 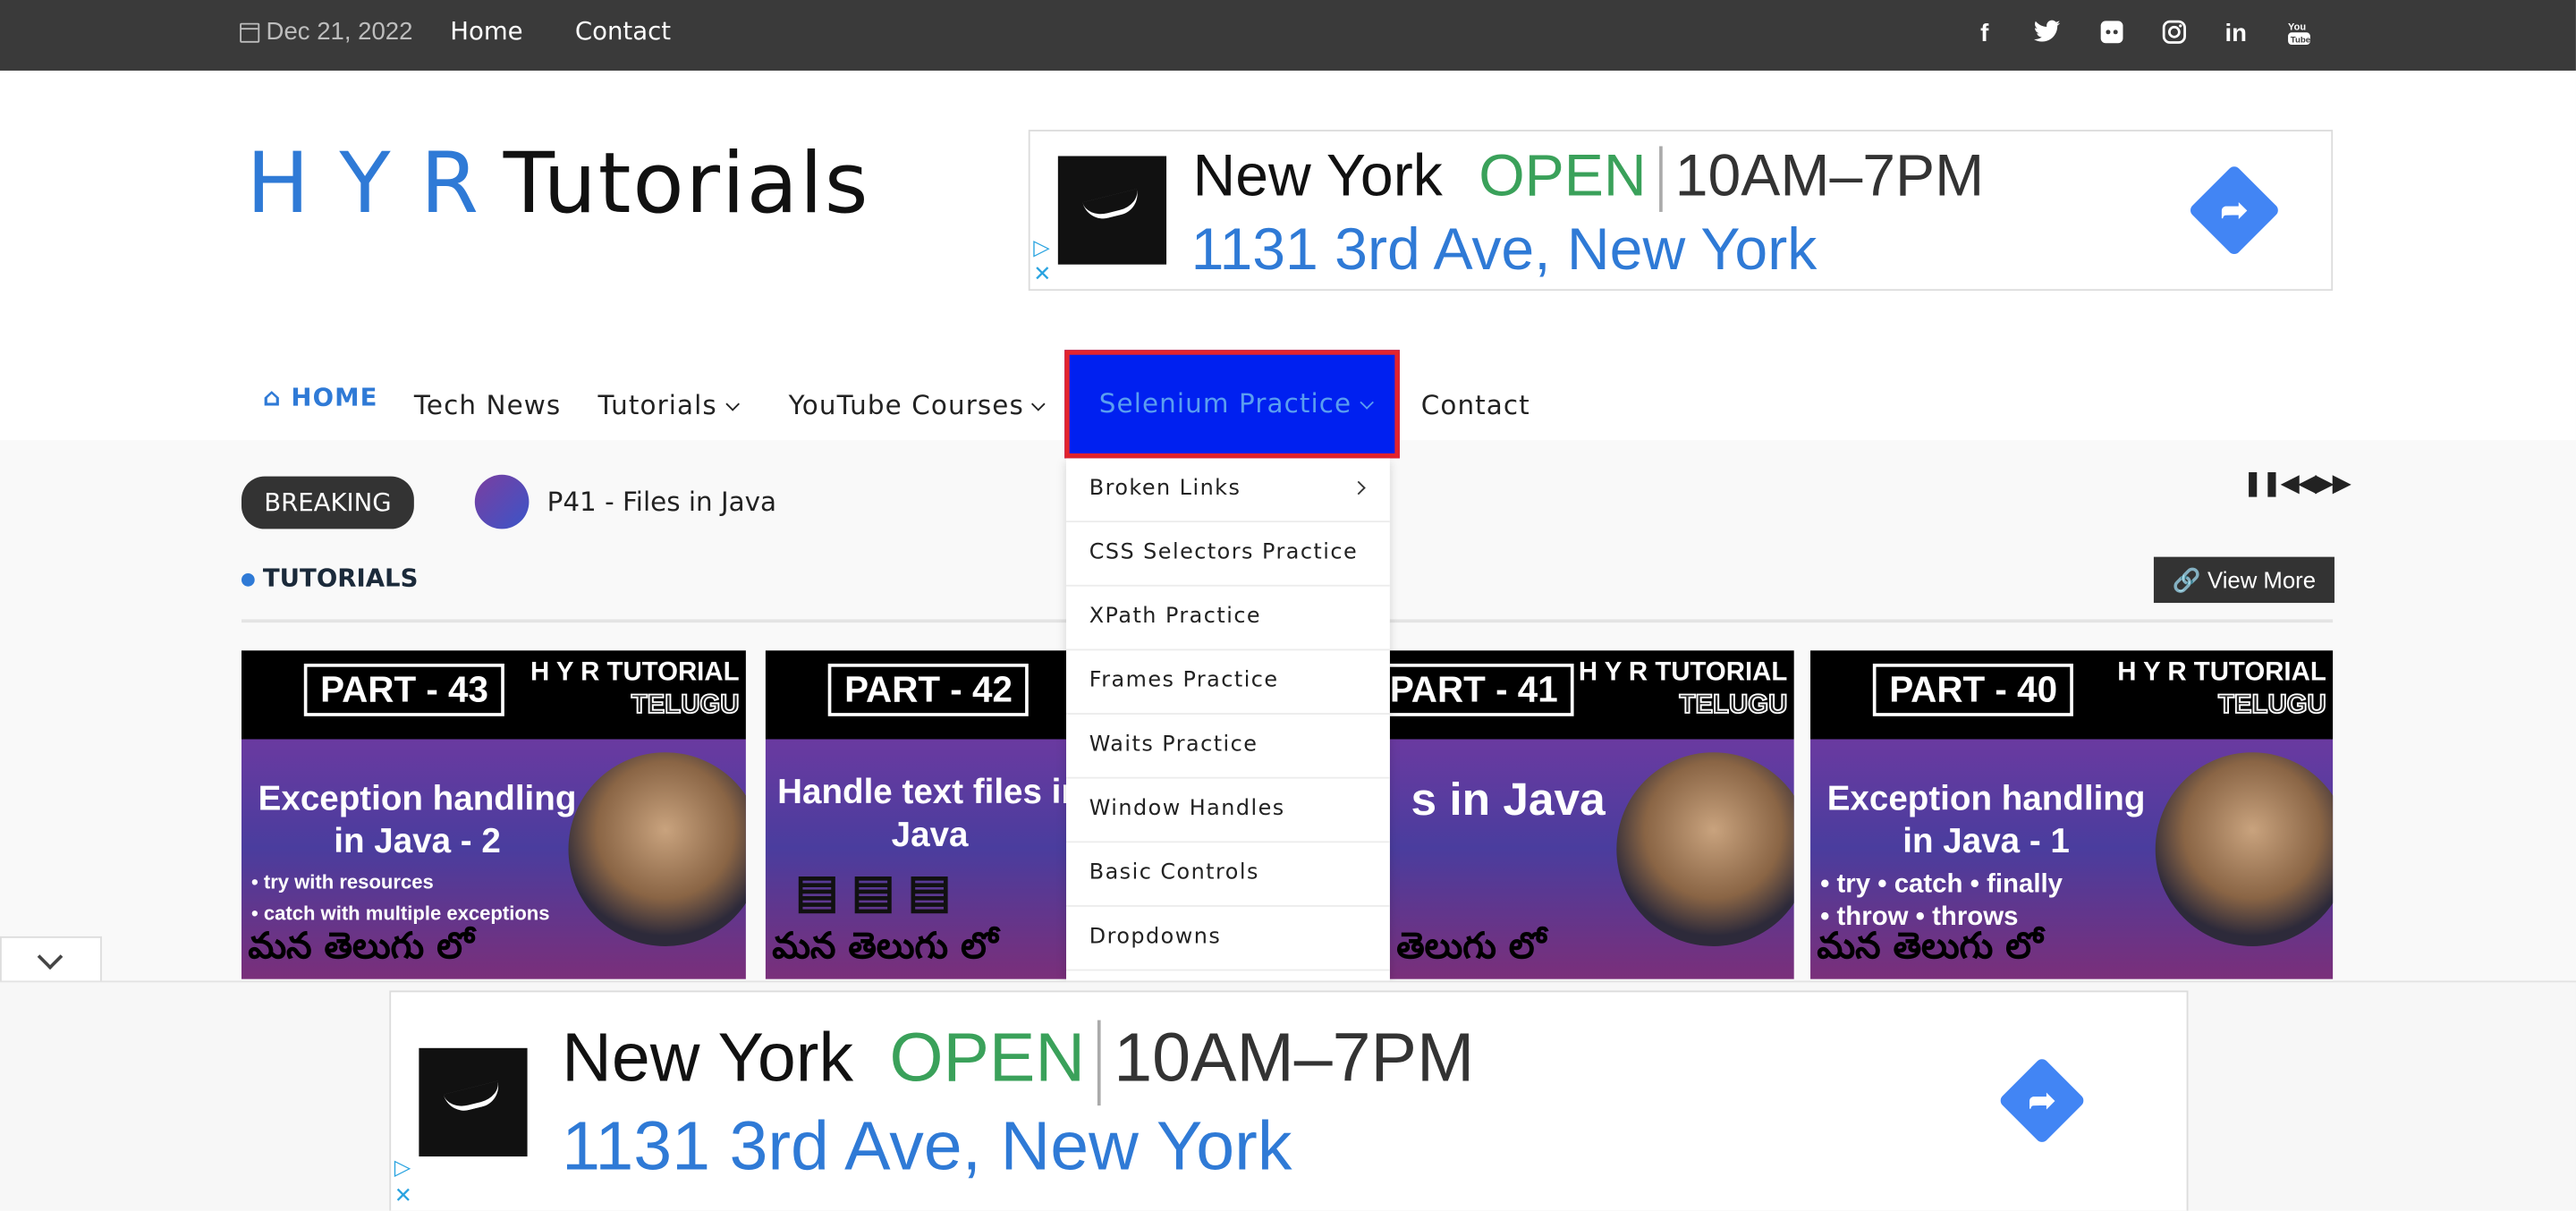 What do you see at coordinates (250, 31) in the screenshot?
I see `calendar-icon` at bounding box center [250, 31].